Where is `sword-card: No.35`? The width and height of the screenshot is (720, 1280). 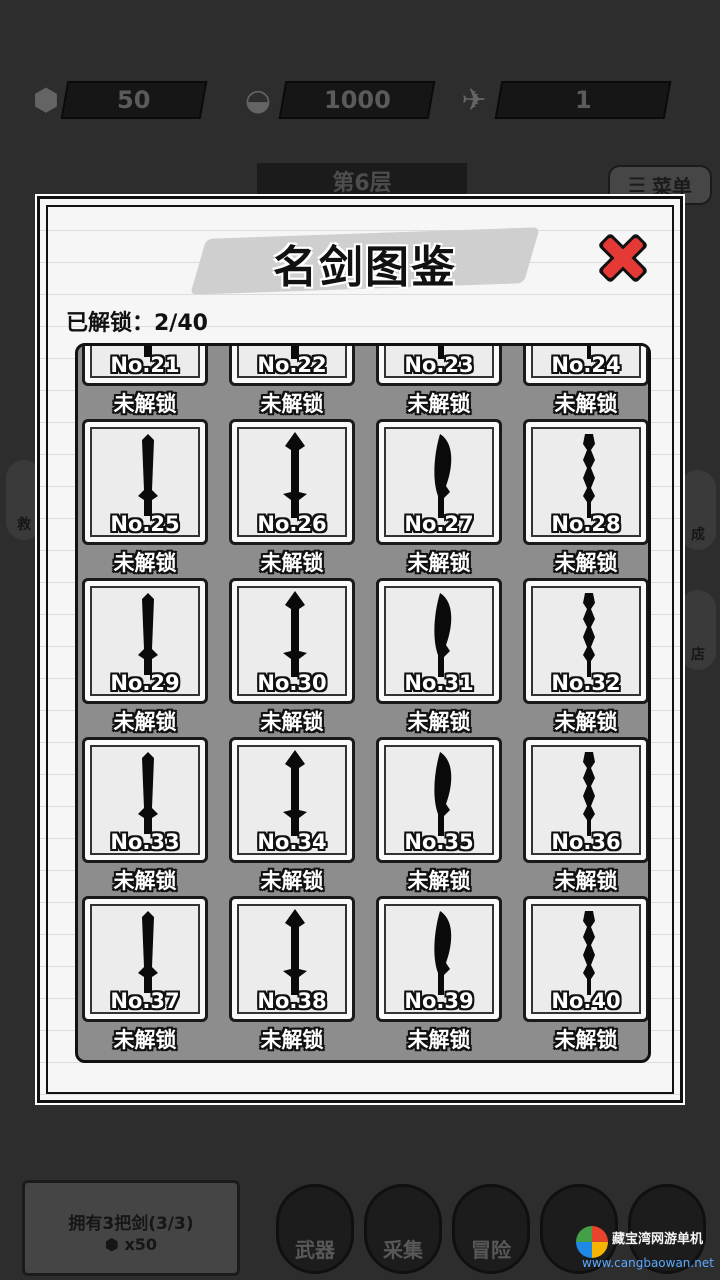
sword-card: No.35 is located at coordinates (439, 800).